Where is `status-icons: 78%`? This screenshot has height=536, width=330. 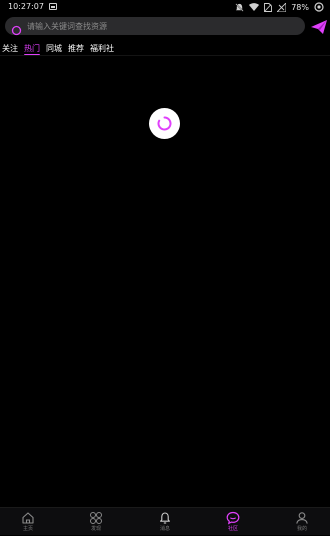
status-icons: 78% is located at coordinates (279, 7).